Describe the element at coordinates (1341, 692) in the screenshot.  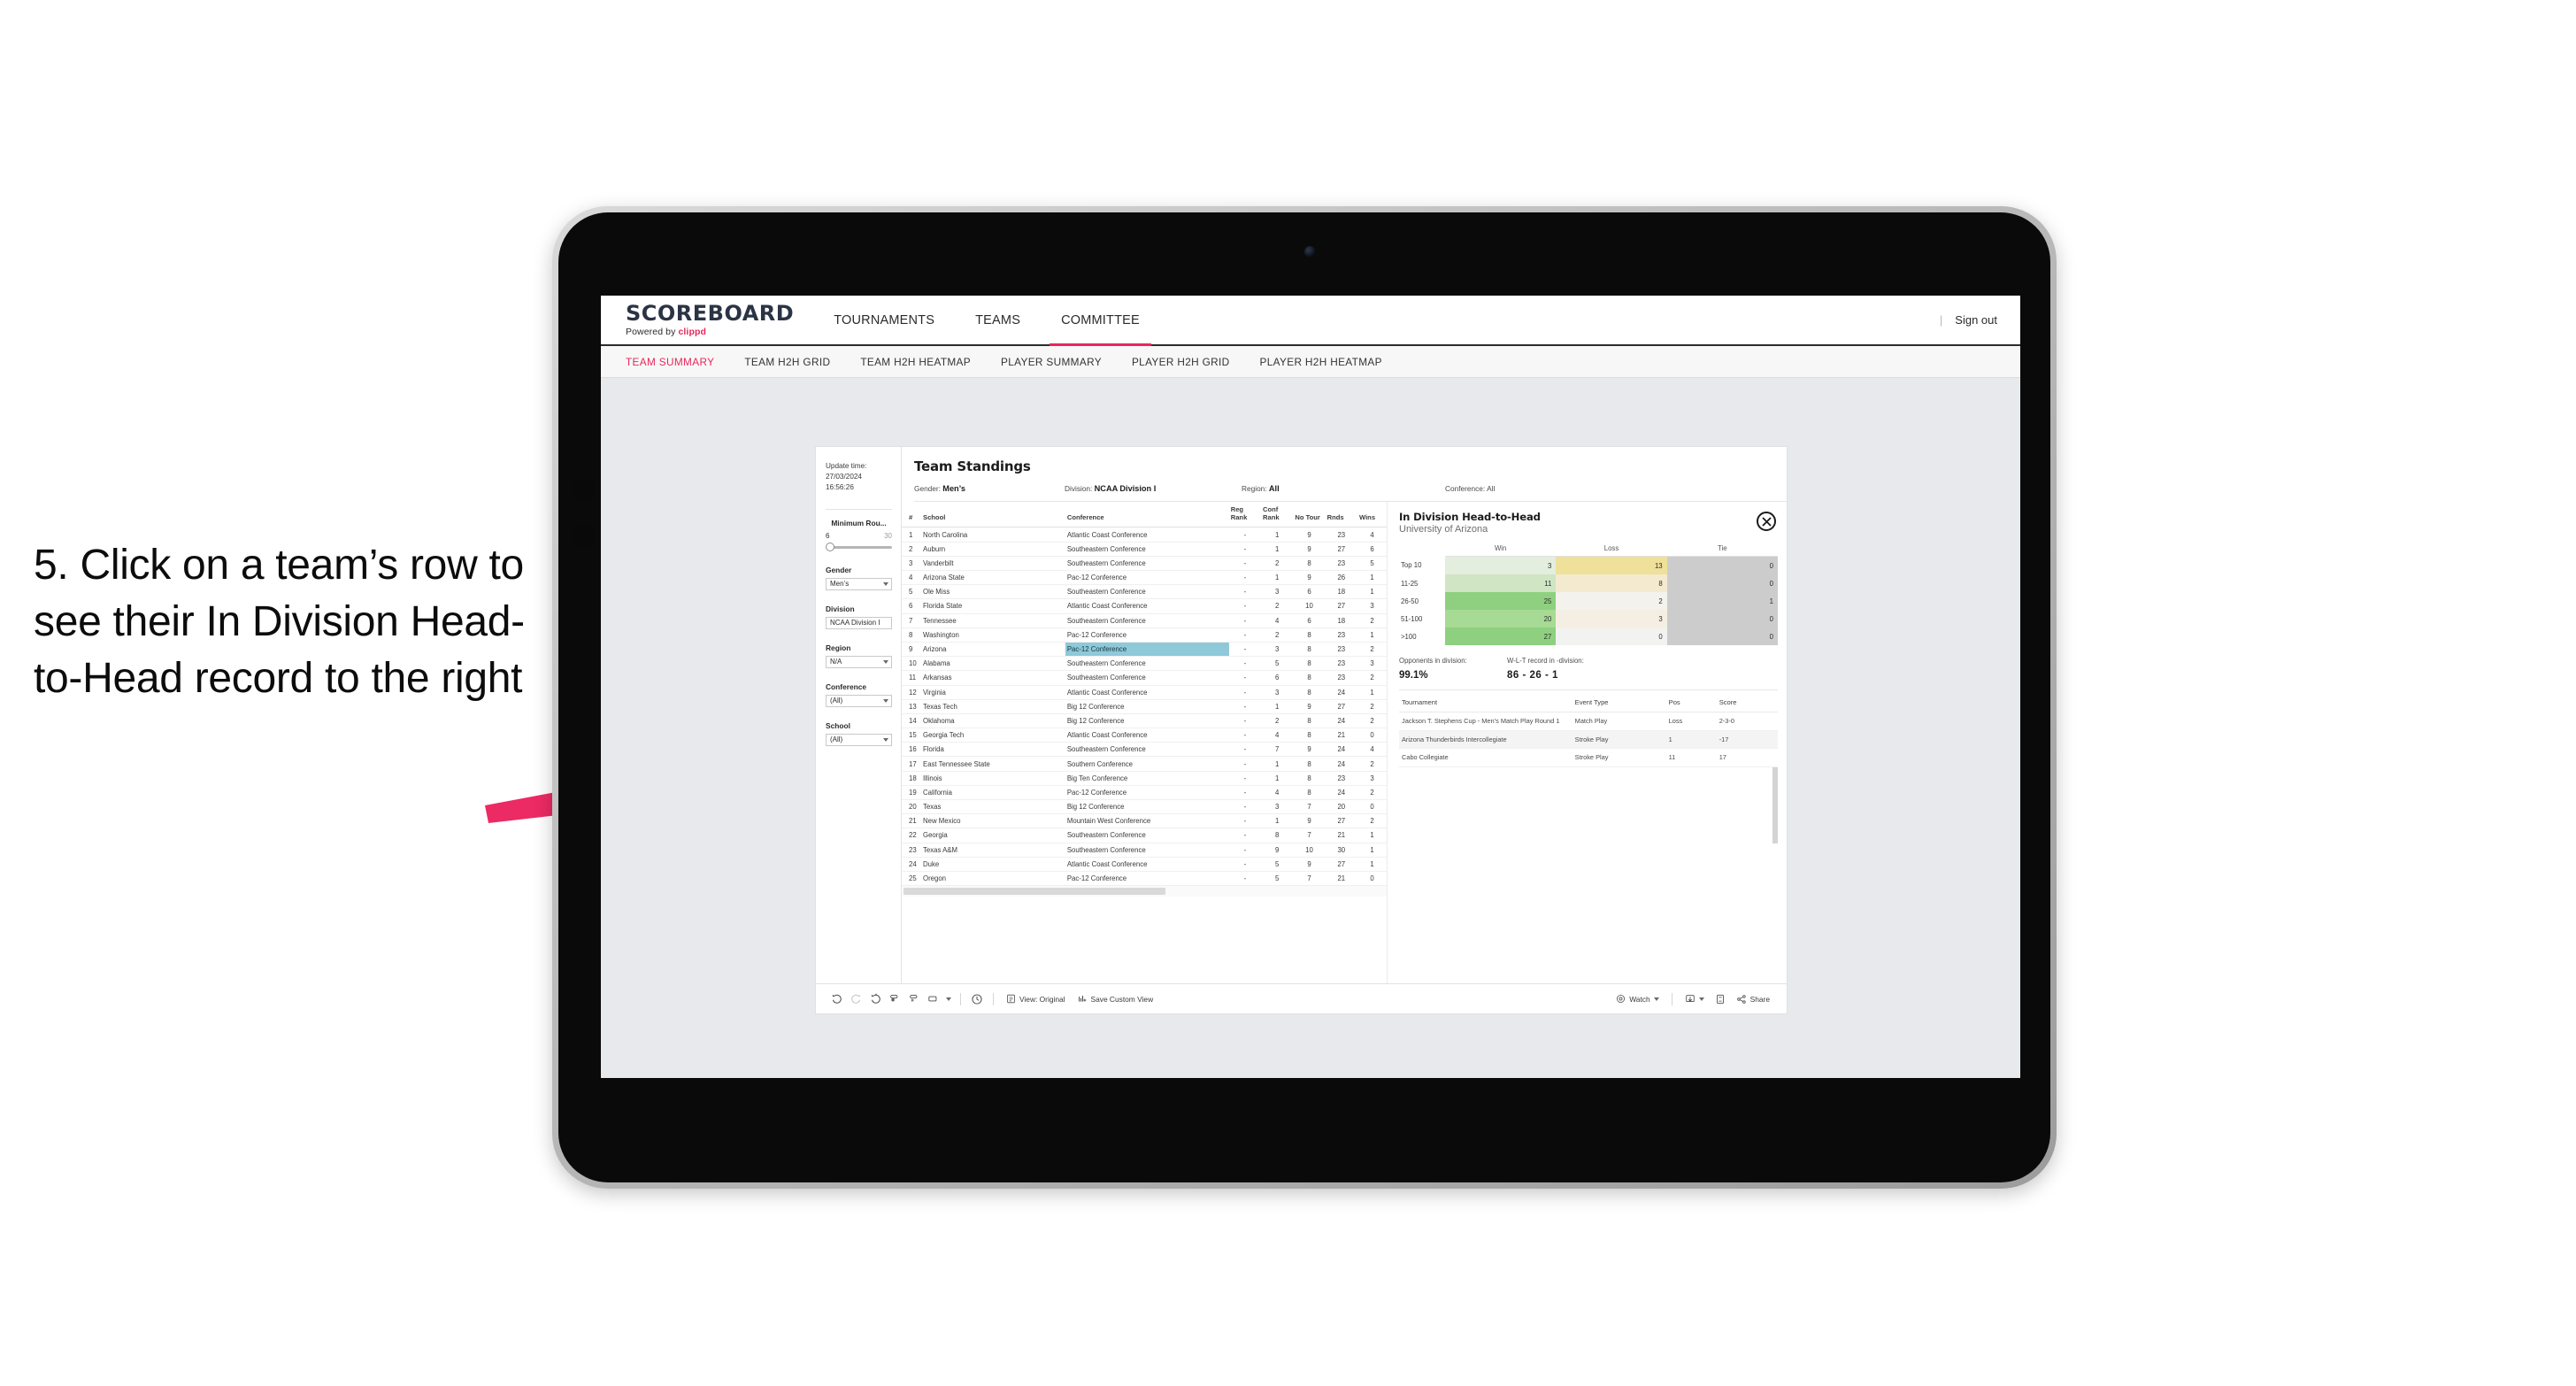
I see `cell-rnds: 24` at that location.